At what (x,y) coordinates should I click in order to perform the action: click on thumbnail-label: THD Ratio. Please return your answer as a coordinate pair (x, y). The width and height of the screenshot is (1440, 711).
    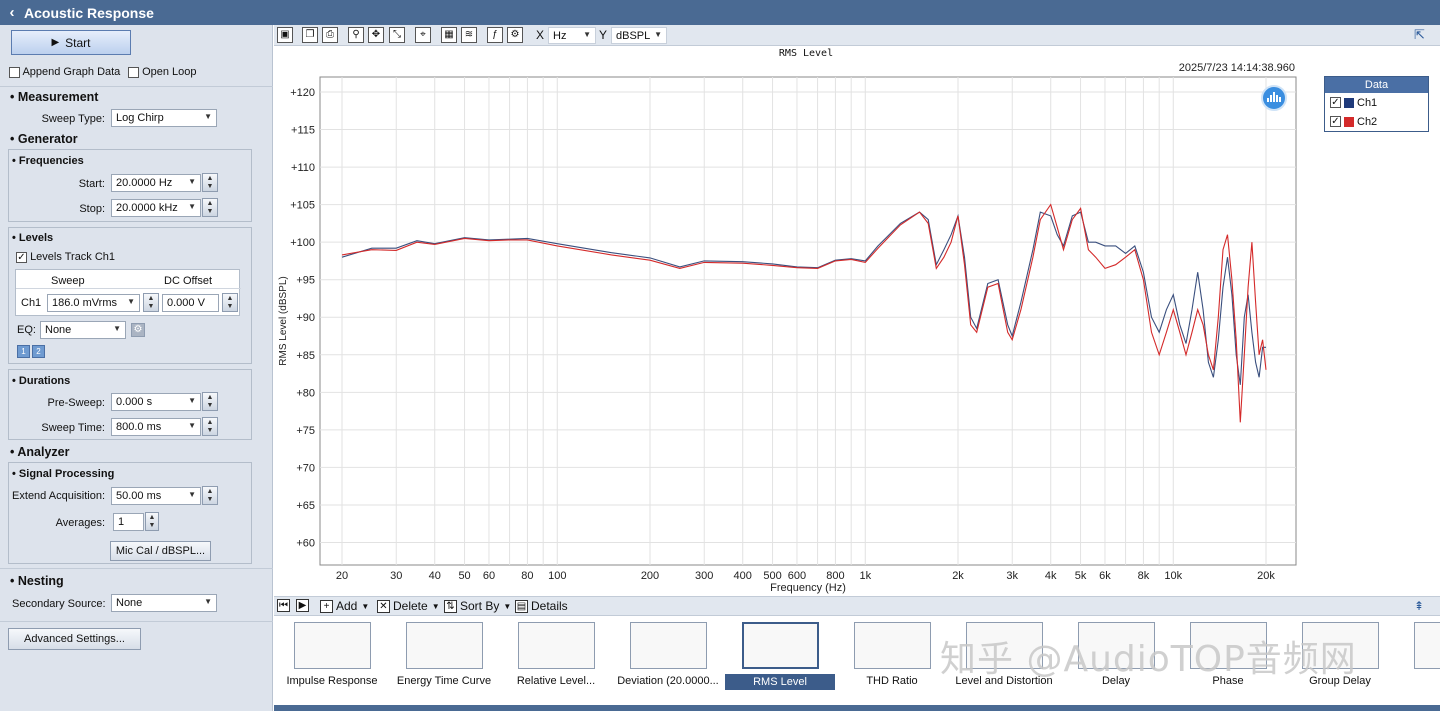
    Looking at the image, I should click on (892, 681).